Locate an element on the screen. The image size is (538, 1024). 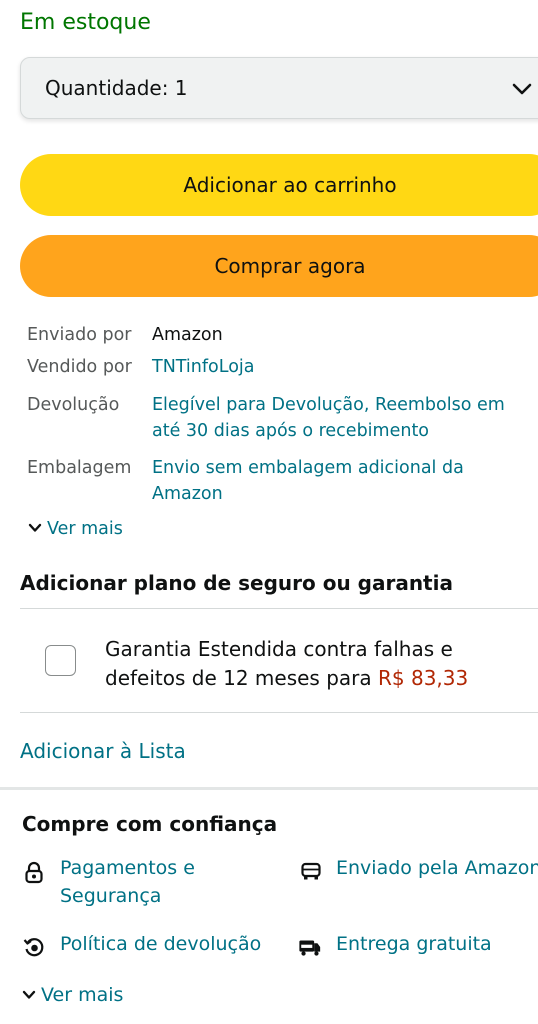
free-delivery-truck-icon is located at coordinates (310, 948).